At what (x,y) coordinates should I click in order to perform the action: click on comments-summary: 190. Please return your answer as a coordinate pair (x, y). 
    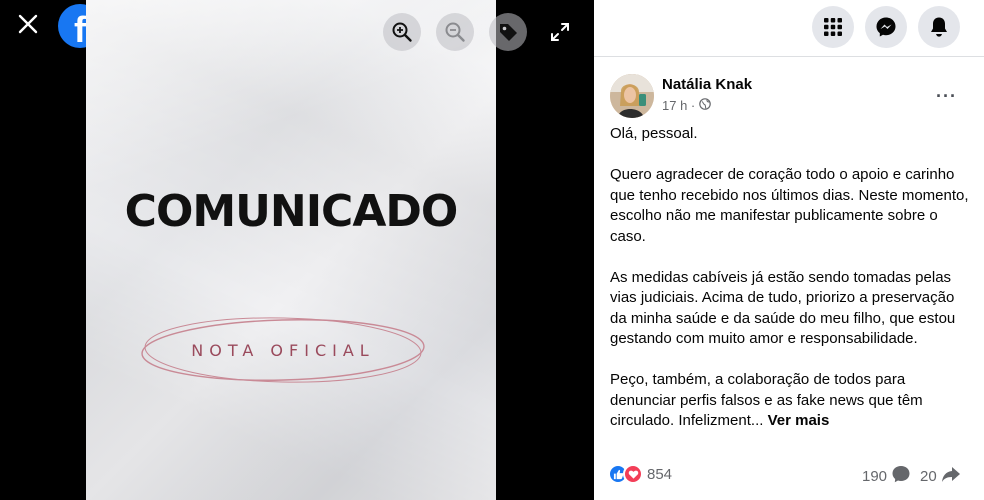
    Looking at the image, I should click on (886, 476).